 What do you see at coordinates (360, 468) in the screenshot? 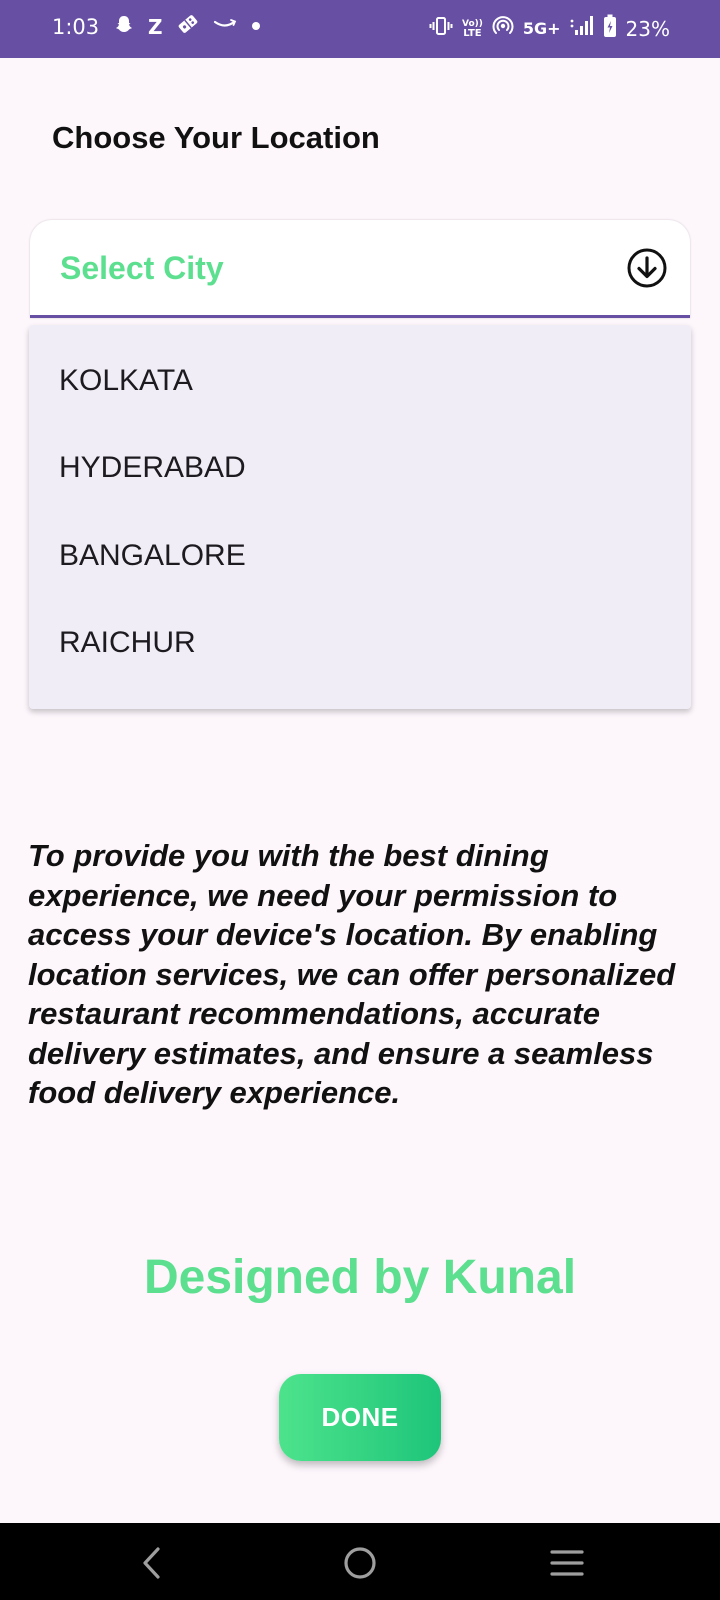
I see `city-option-hyderabad: HYDERABAD` at bounding box center [360, 468].